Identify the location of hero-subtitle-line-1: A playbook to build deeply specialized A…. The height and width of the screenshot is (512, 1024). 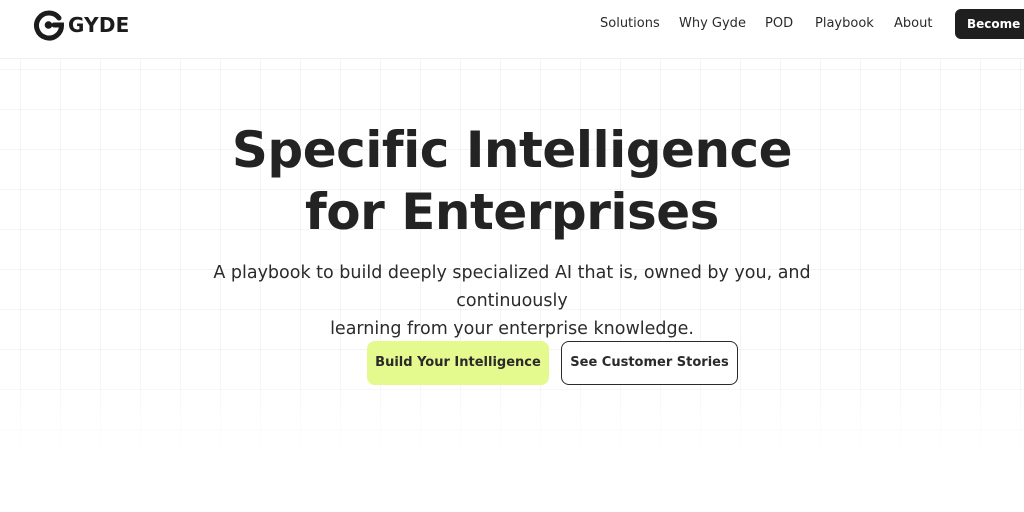
(512, 287).